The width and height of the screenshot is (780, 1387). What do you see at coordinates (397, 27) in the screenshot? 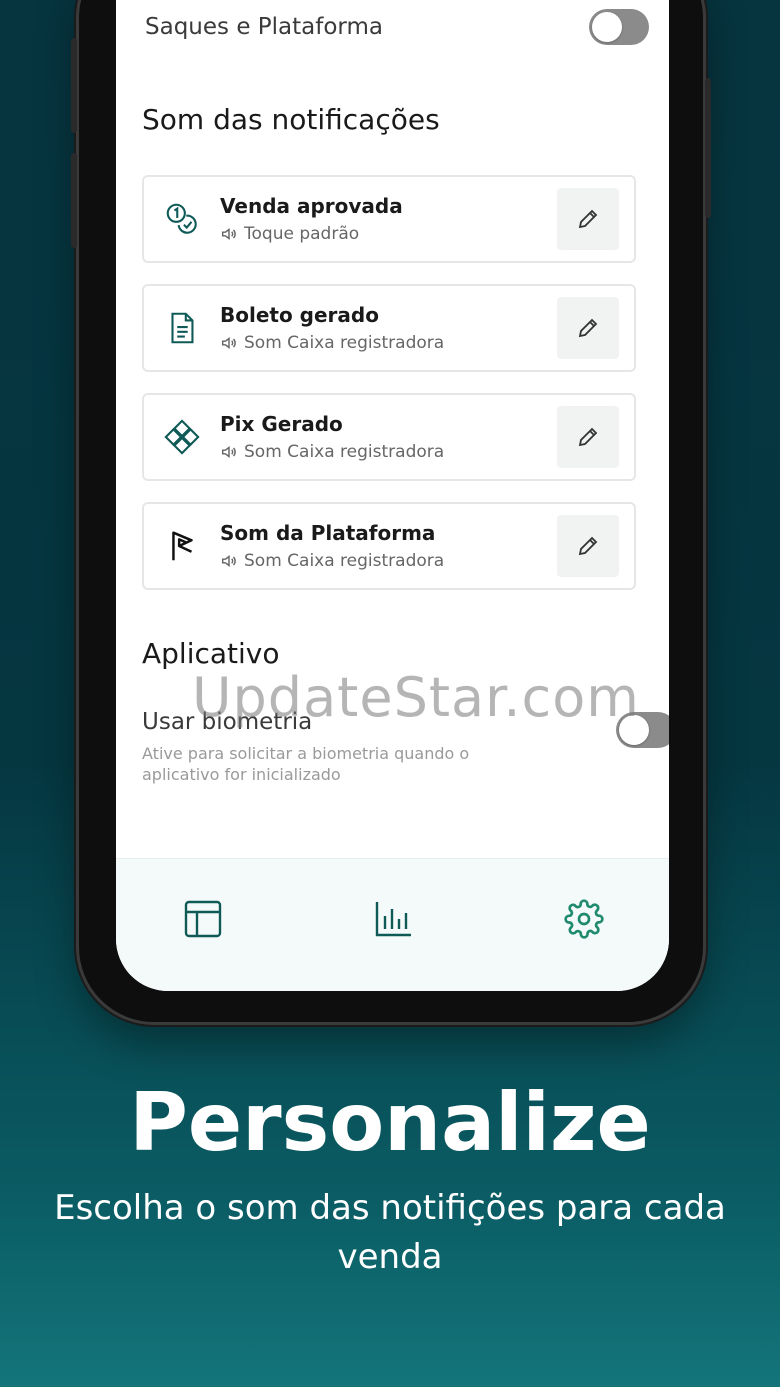
I see `withdrawals-toggle-row: Saques e Plataforma` at bounding box center [397, 27].